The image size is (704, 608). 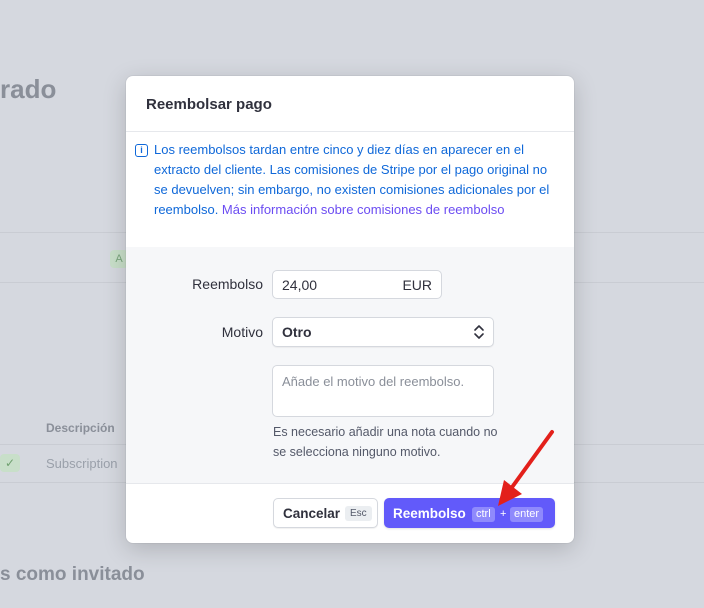 What do you see at coordinates (242, 332) in the screenshot?
I see `reason-label: Motivo` at bounding box center [242, 332].